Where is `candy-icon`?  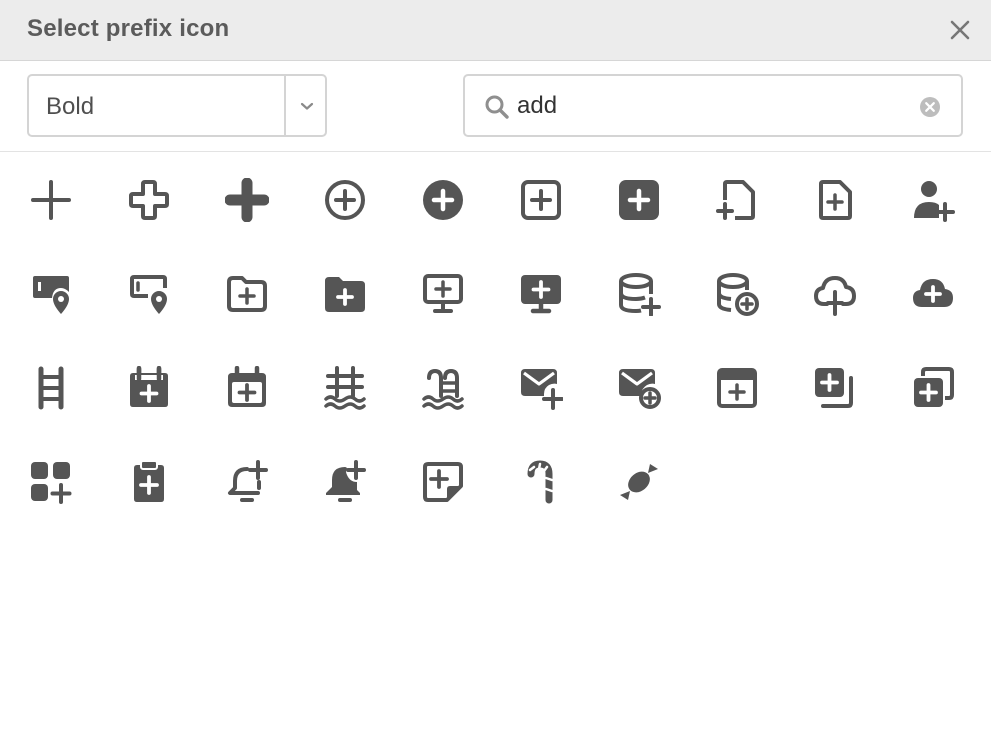
candy-icon is located at coordinates (639, 482).